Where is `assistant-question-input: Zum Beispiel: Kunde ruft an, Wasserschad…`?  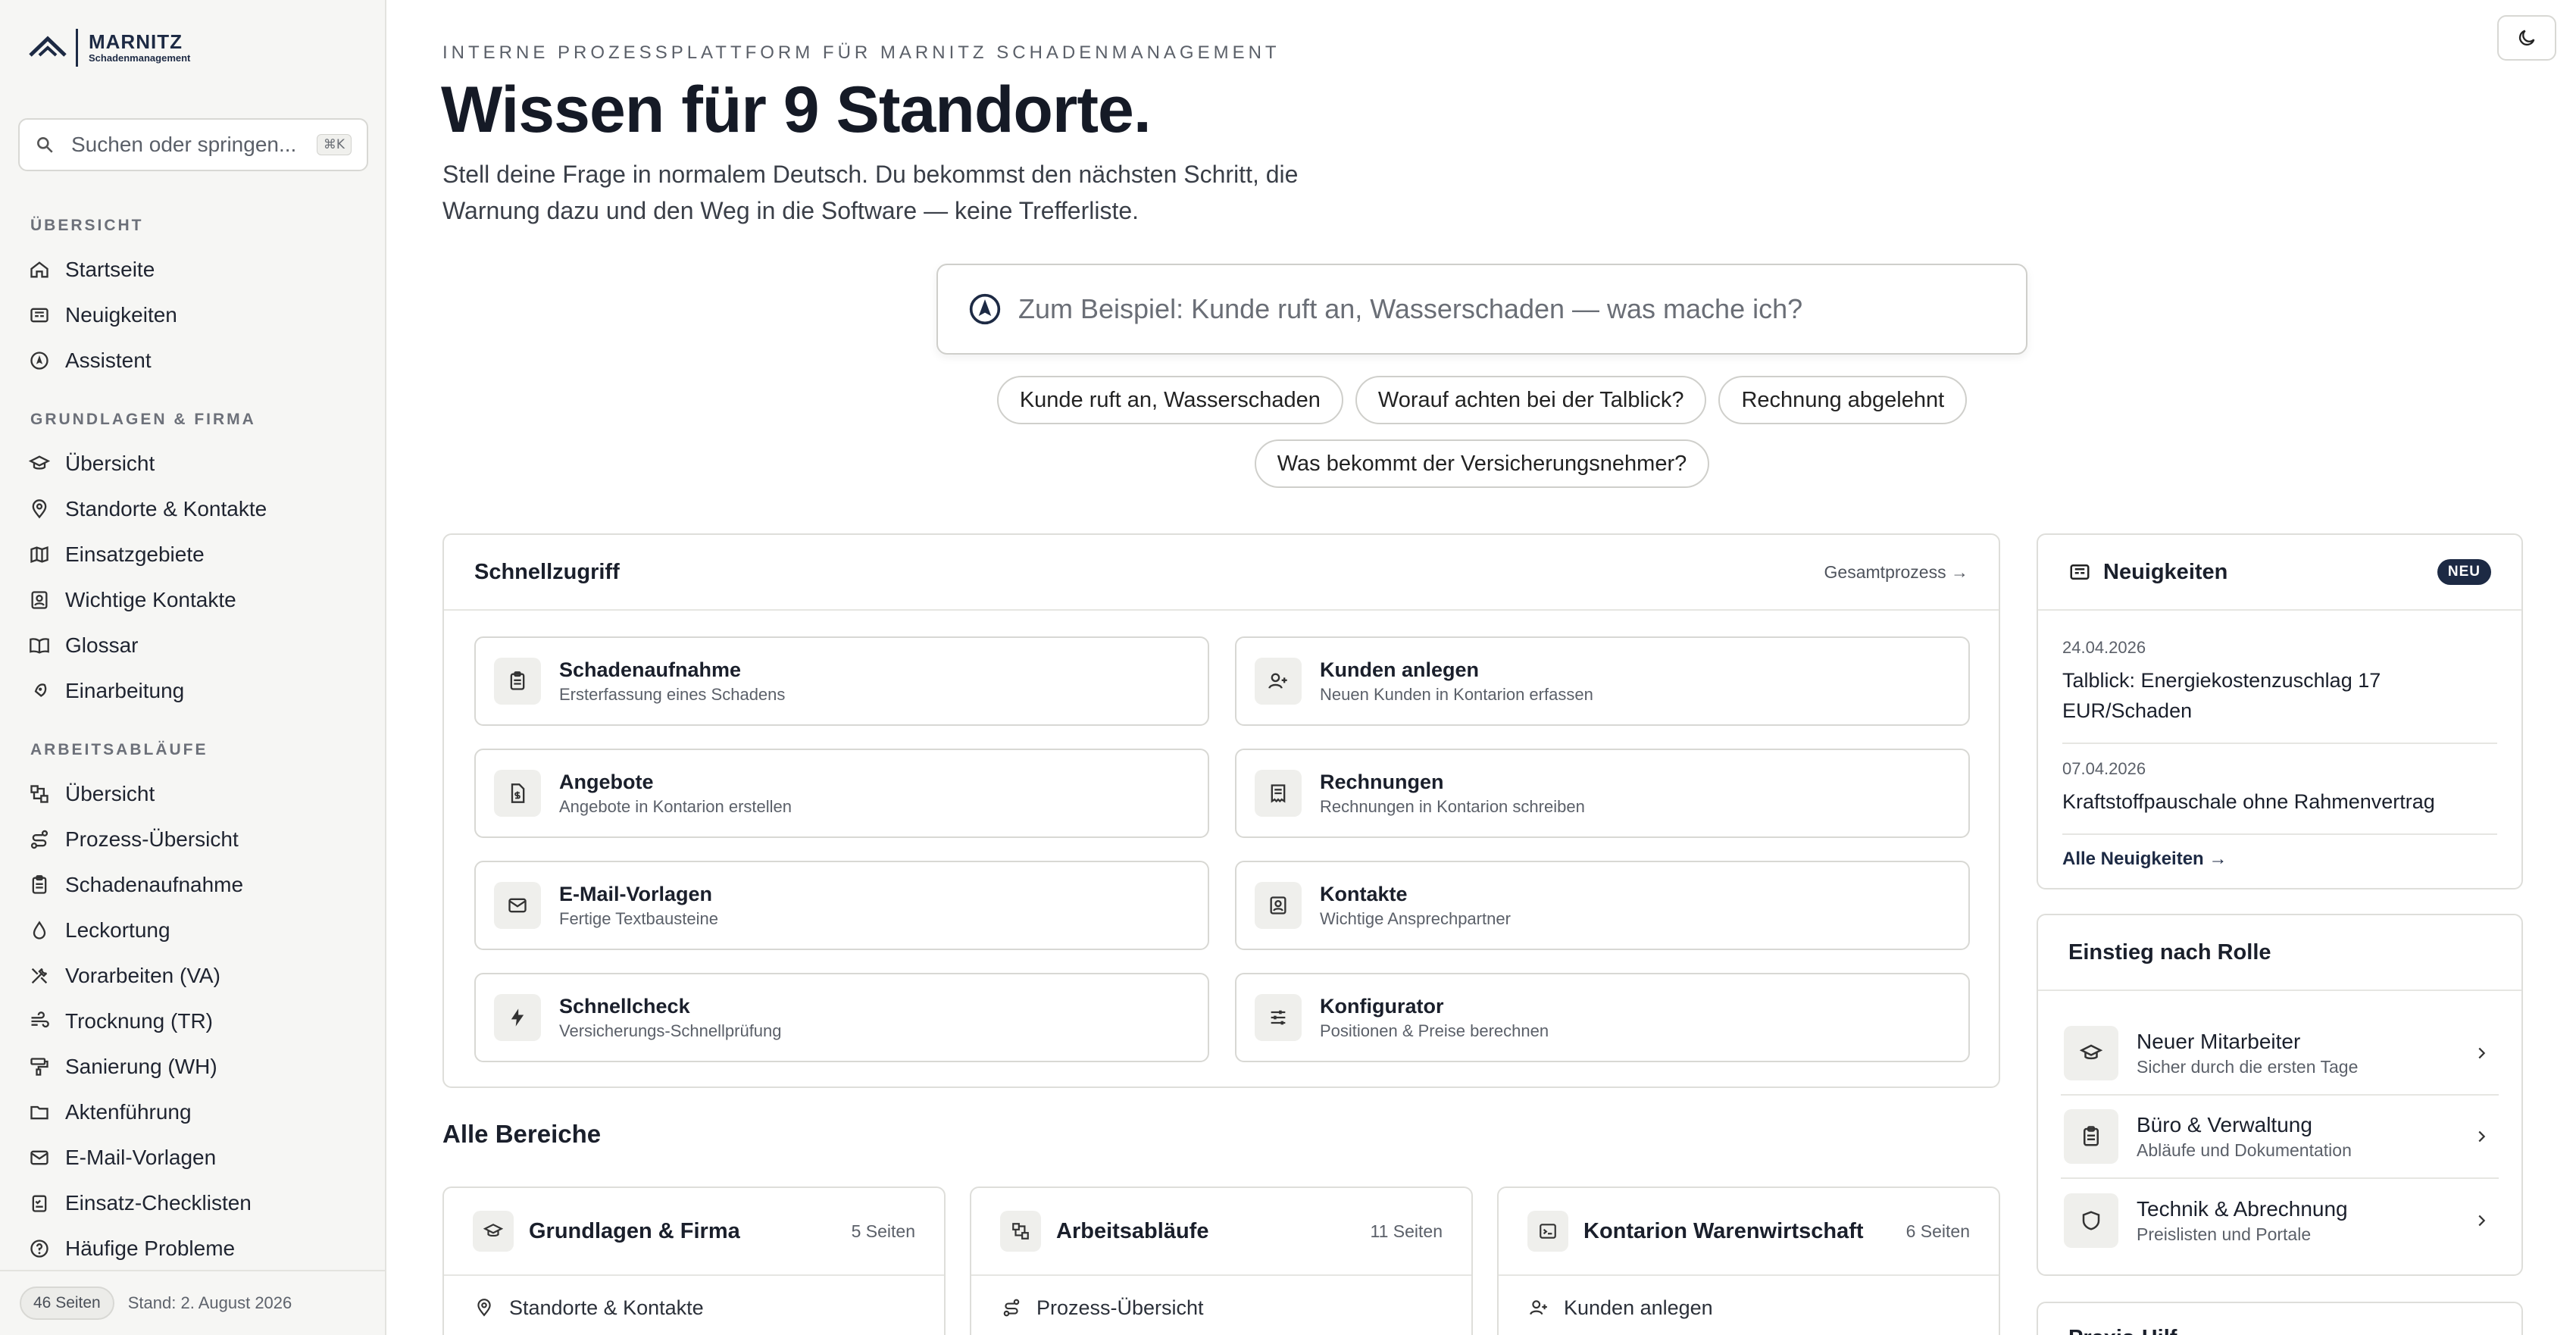 assistant-question-input: Zum Beispiel: Kunde ruft an, Wasserschad… is located at coordinates (1482, 309).